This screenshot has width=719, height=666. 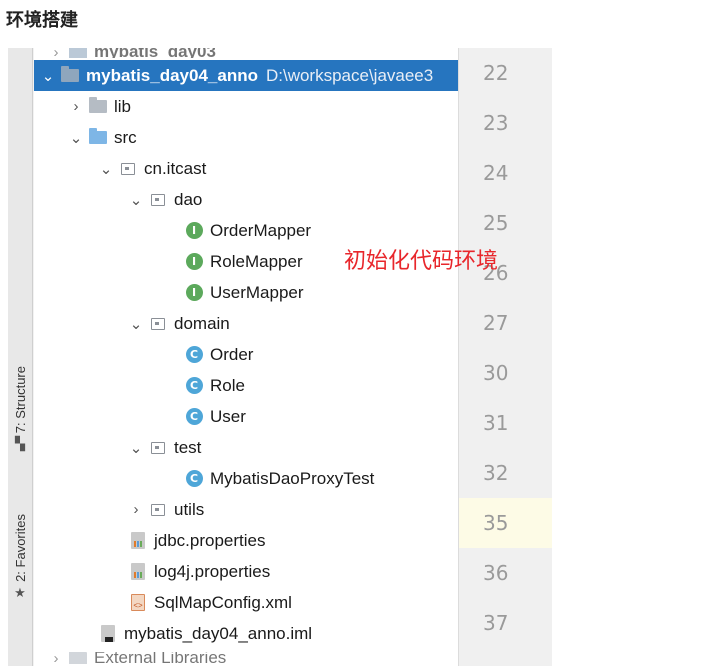 What do you see at coordinates (246, 385) in the screenshot?
I see `tree-row-role: C Role` at bounding box center [246, 385].